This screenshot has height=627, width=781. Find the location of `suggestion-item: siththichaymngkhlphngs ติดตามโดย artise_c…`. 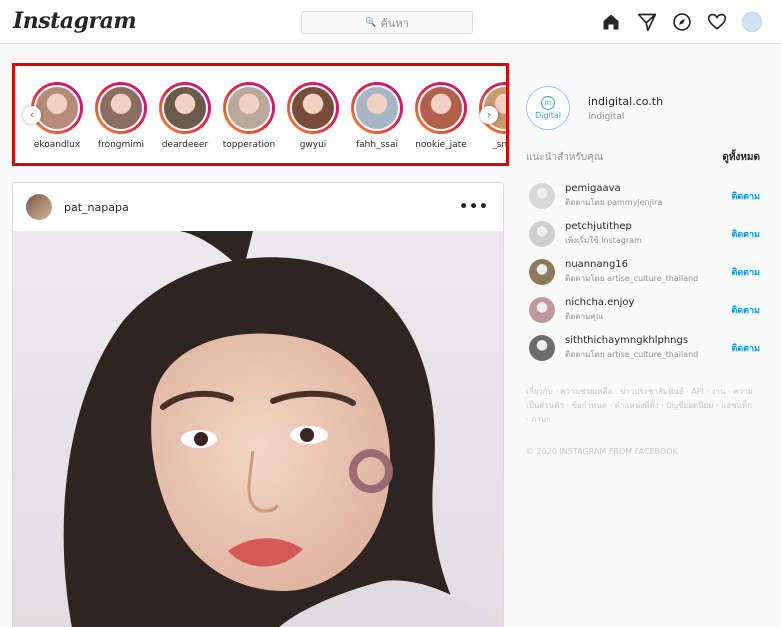

suggestion-item: siththichaymngkhlphngs ติดตามโดย artise_c… is located at coordinates (646, 348).